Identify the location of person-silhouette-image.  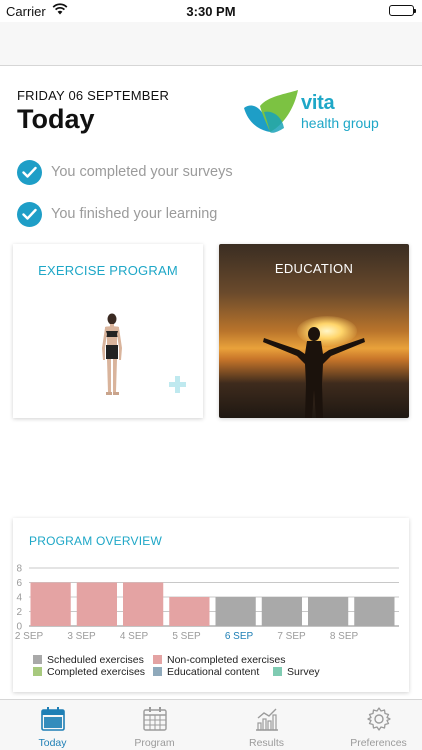
(314, 372).